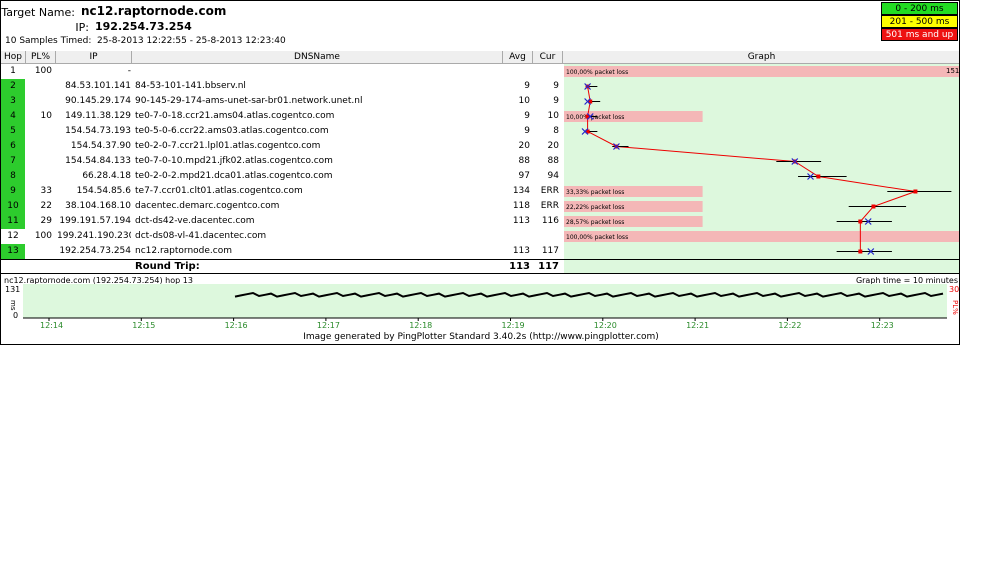  Describe the element at coordinates (191, 41) in the screenshot. I see `samples-value: 25-8-2013 12:22:55 - 25-8-2013 12:23:40` at that location.